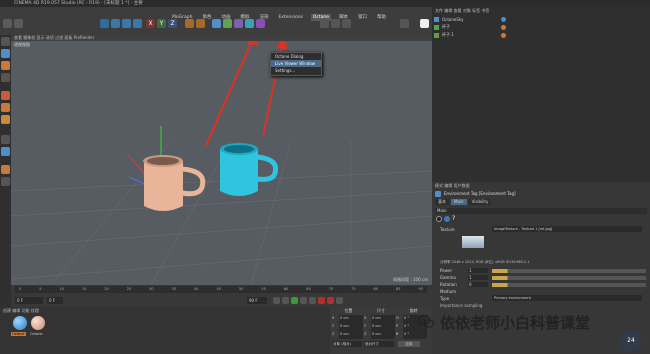 This screenshot has width=650, height=354. I want to click on help-icon: ?, so click(455, 219).